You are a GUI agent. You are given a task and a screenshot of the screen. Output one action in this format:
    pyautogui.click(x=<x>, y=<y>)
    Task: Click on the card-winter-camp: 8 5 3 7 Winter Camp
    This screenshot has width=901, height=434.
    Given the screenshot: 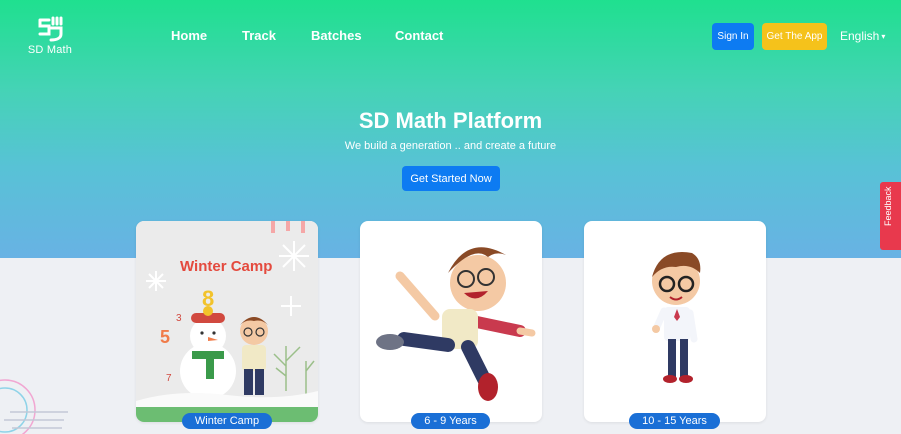 What is the action you would take?
    pyautogui.click(x=227, y=321)
    